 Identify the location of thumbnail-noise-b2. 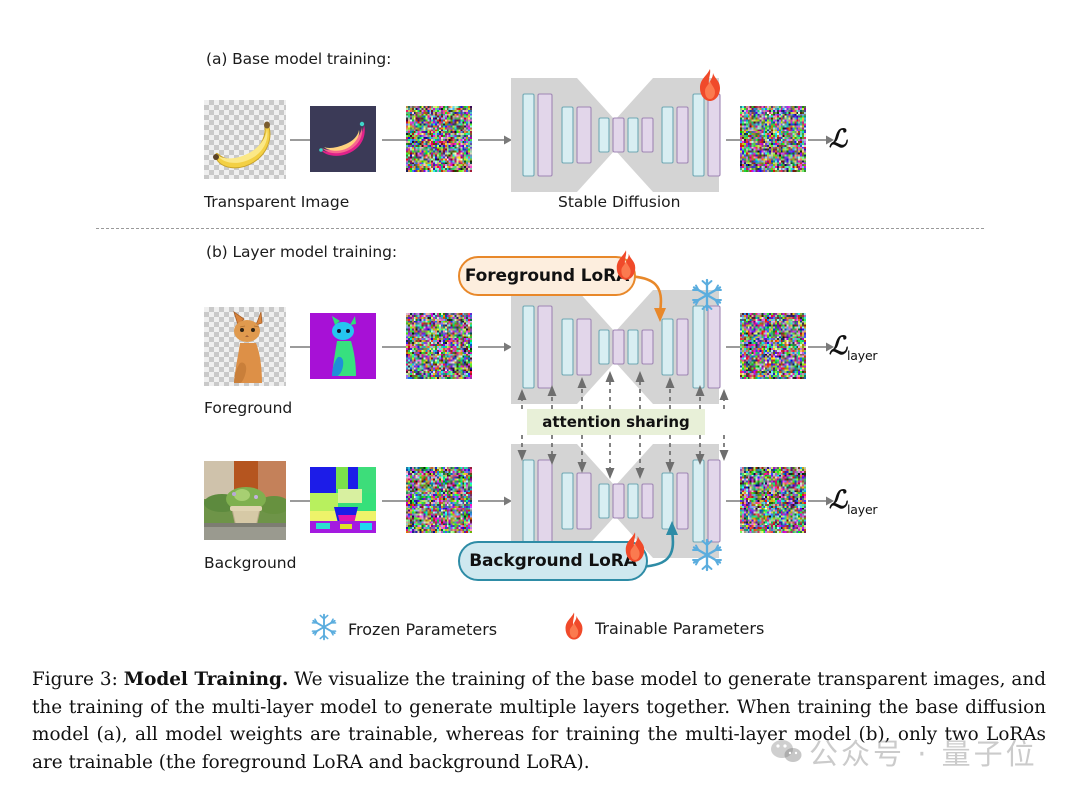
(439, 500).